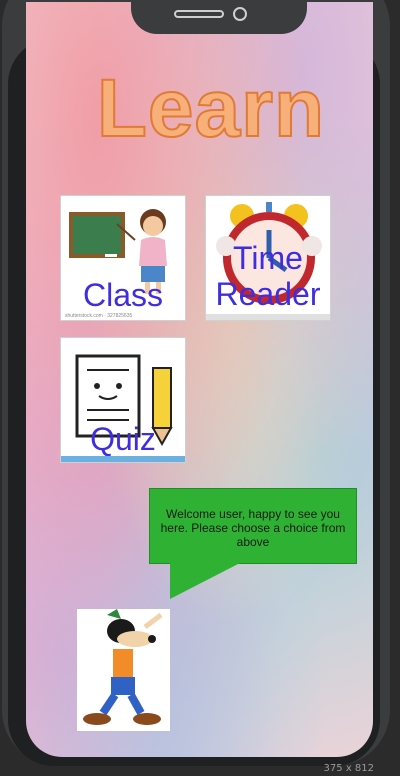  I want to click on class-label: Class, so click(122, 295).